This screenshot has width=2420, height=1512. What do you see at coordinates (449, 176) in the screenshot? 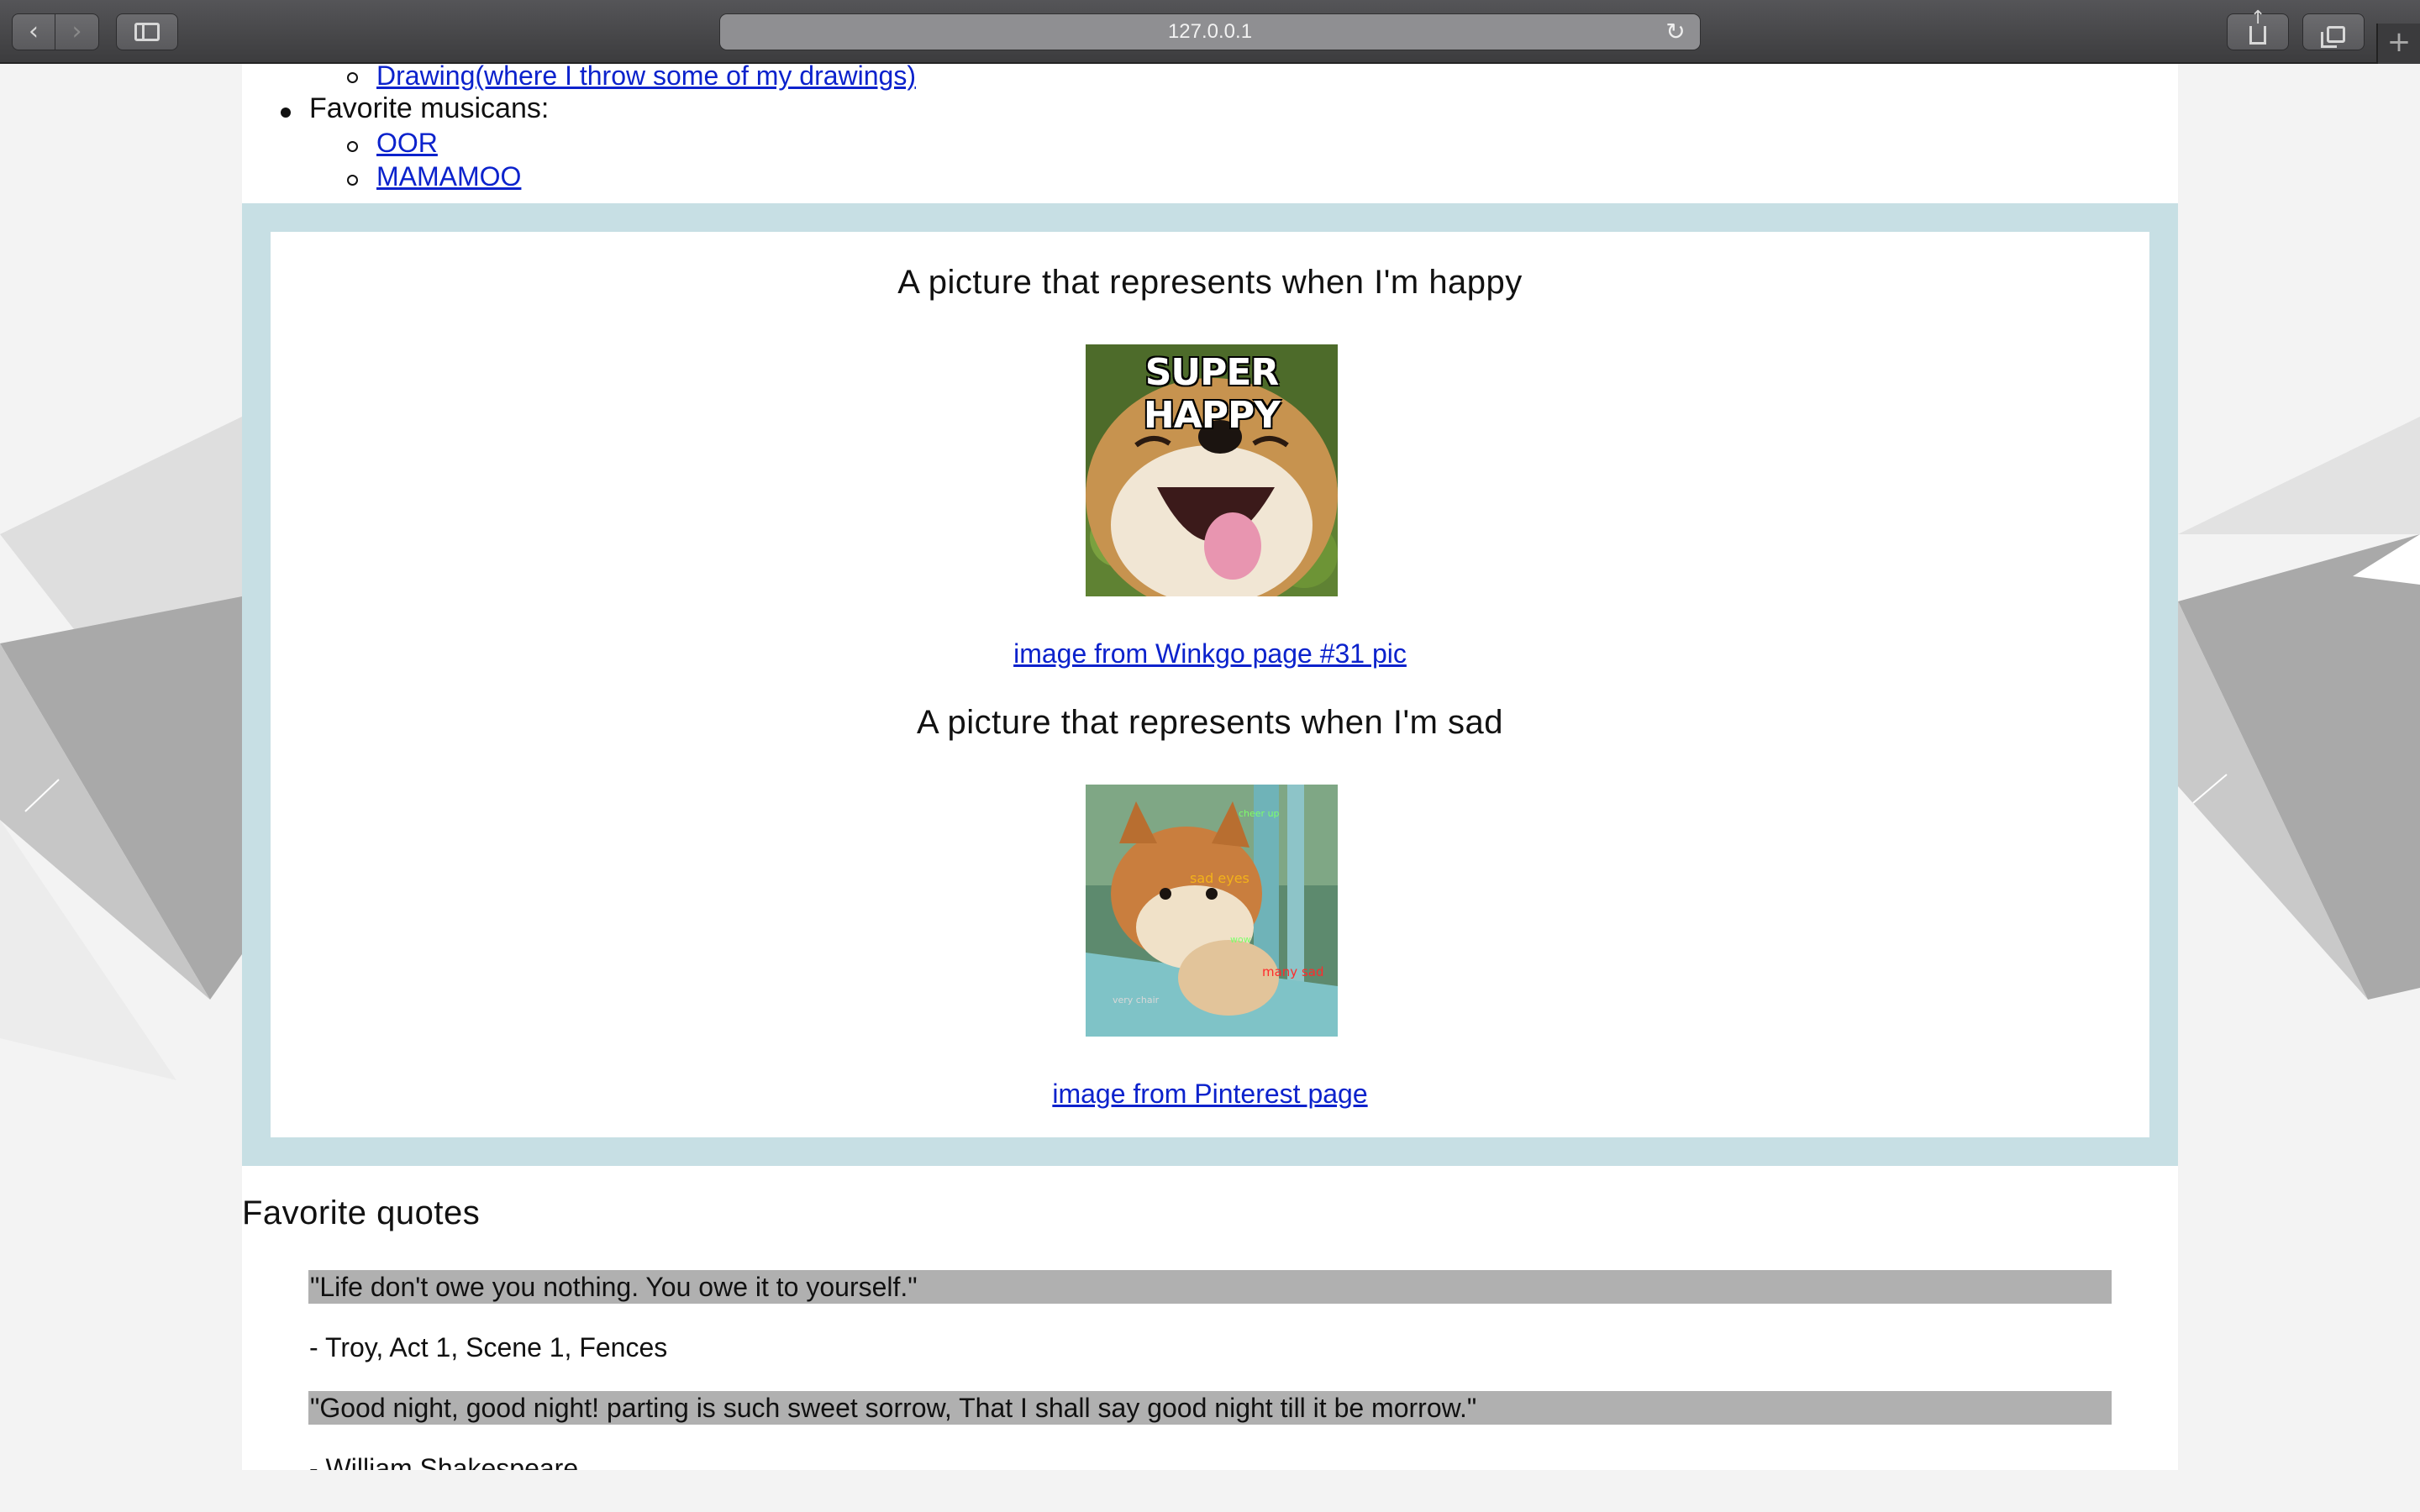
I see `musician-link-mamamoo: MAMAMOO` at bounding box center [449, 176].